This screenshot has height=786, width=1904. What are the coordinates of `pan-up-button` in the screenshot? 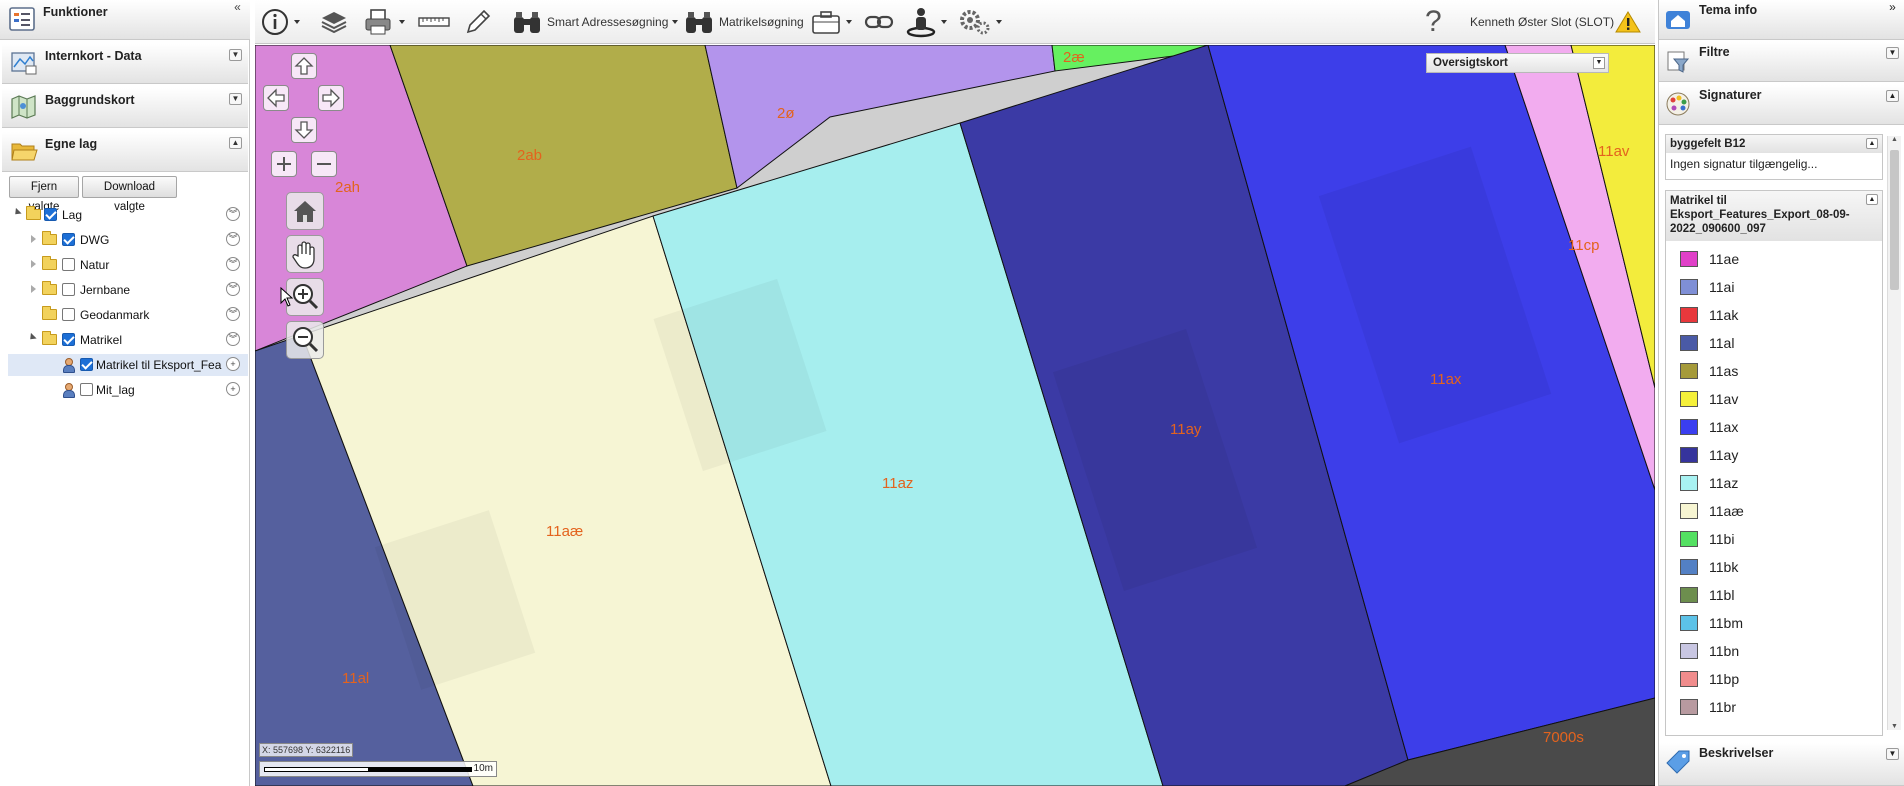 It's located at (304, 66).